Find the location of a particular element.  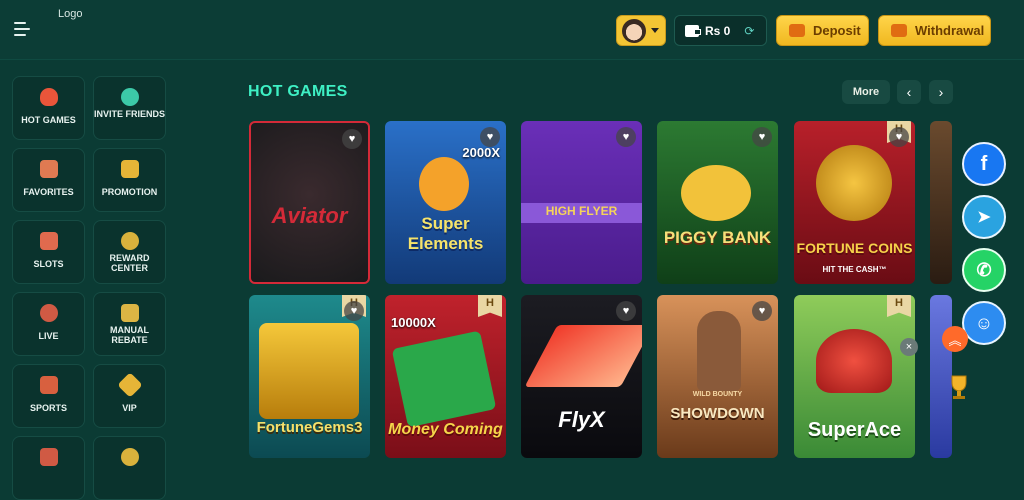

refresh-icon: ⟳ is located at coordinates (749, 31).